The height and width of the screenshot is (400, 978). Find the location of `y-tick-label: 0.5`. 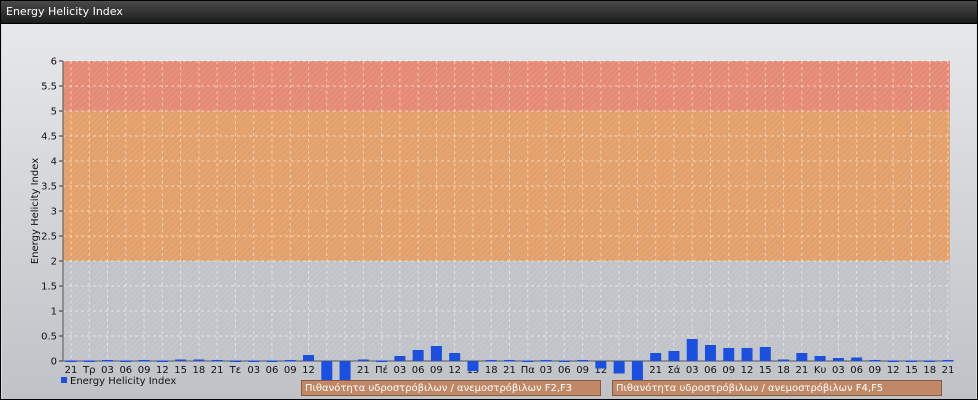

y-tick-label: 0.5 is located at coordinates (49, 337).